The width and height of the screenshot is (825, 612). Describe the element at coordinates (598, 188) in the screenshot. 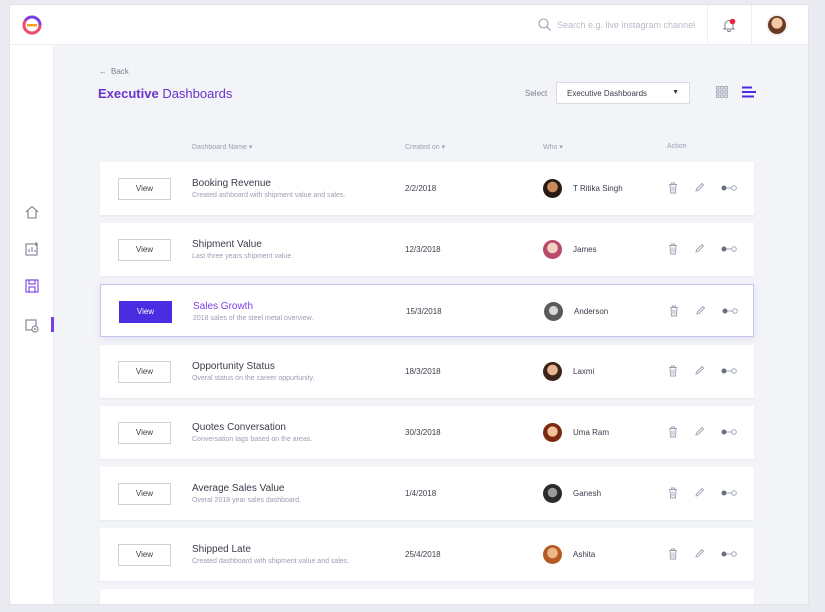

I see `owner-name: T Ritika Singh` at that location.